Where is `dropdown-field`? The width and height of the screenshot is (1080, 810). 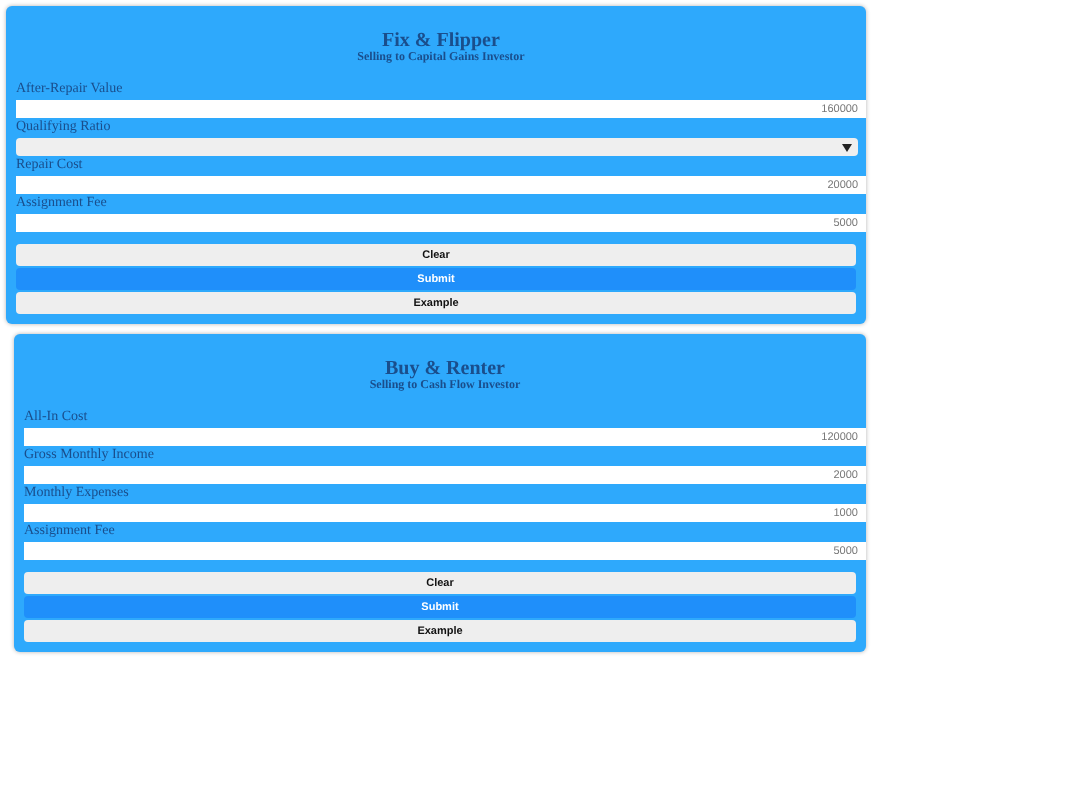
dropdown-field is located at coordinates (437, 147).